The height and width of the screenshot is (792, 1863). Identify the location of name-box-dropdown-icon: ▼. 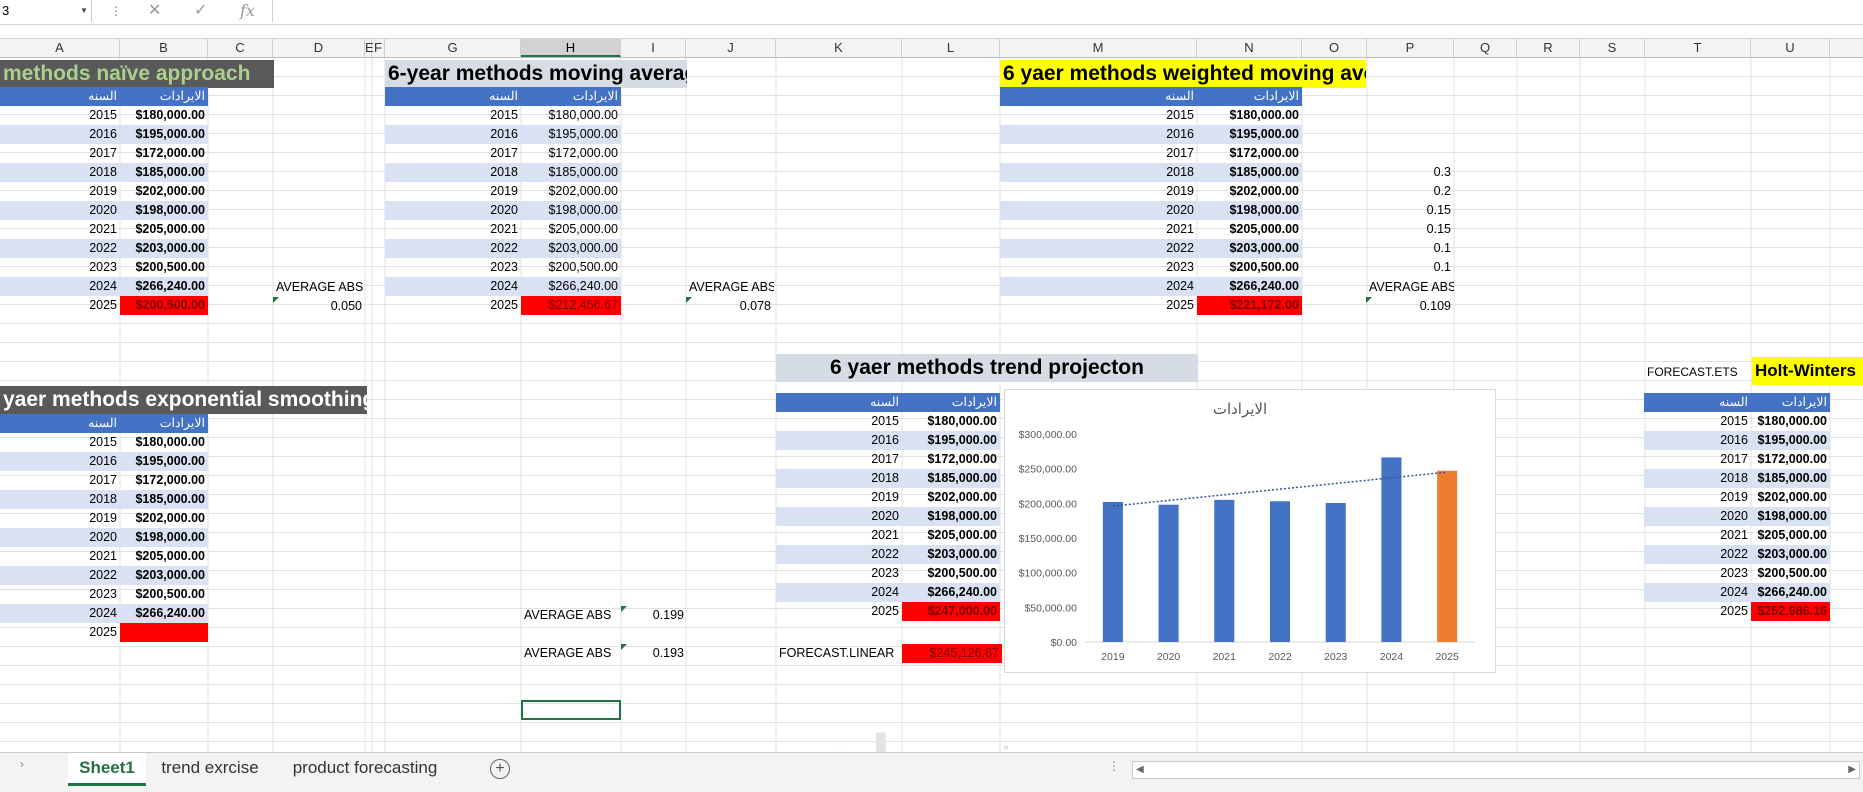
(84, 11).